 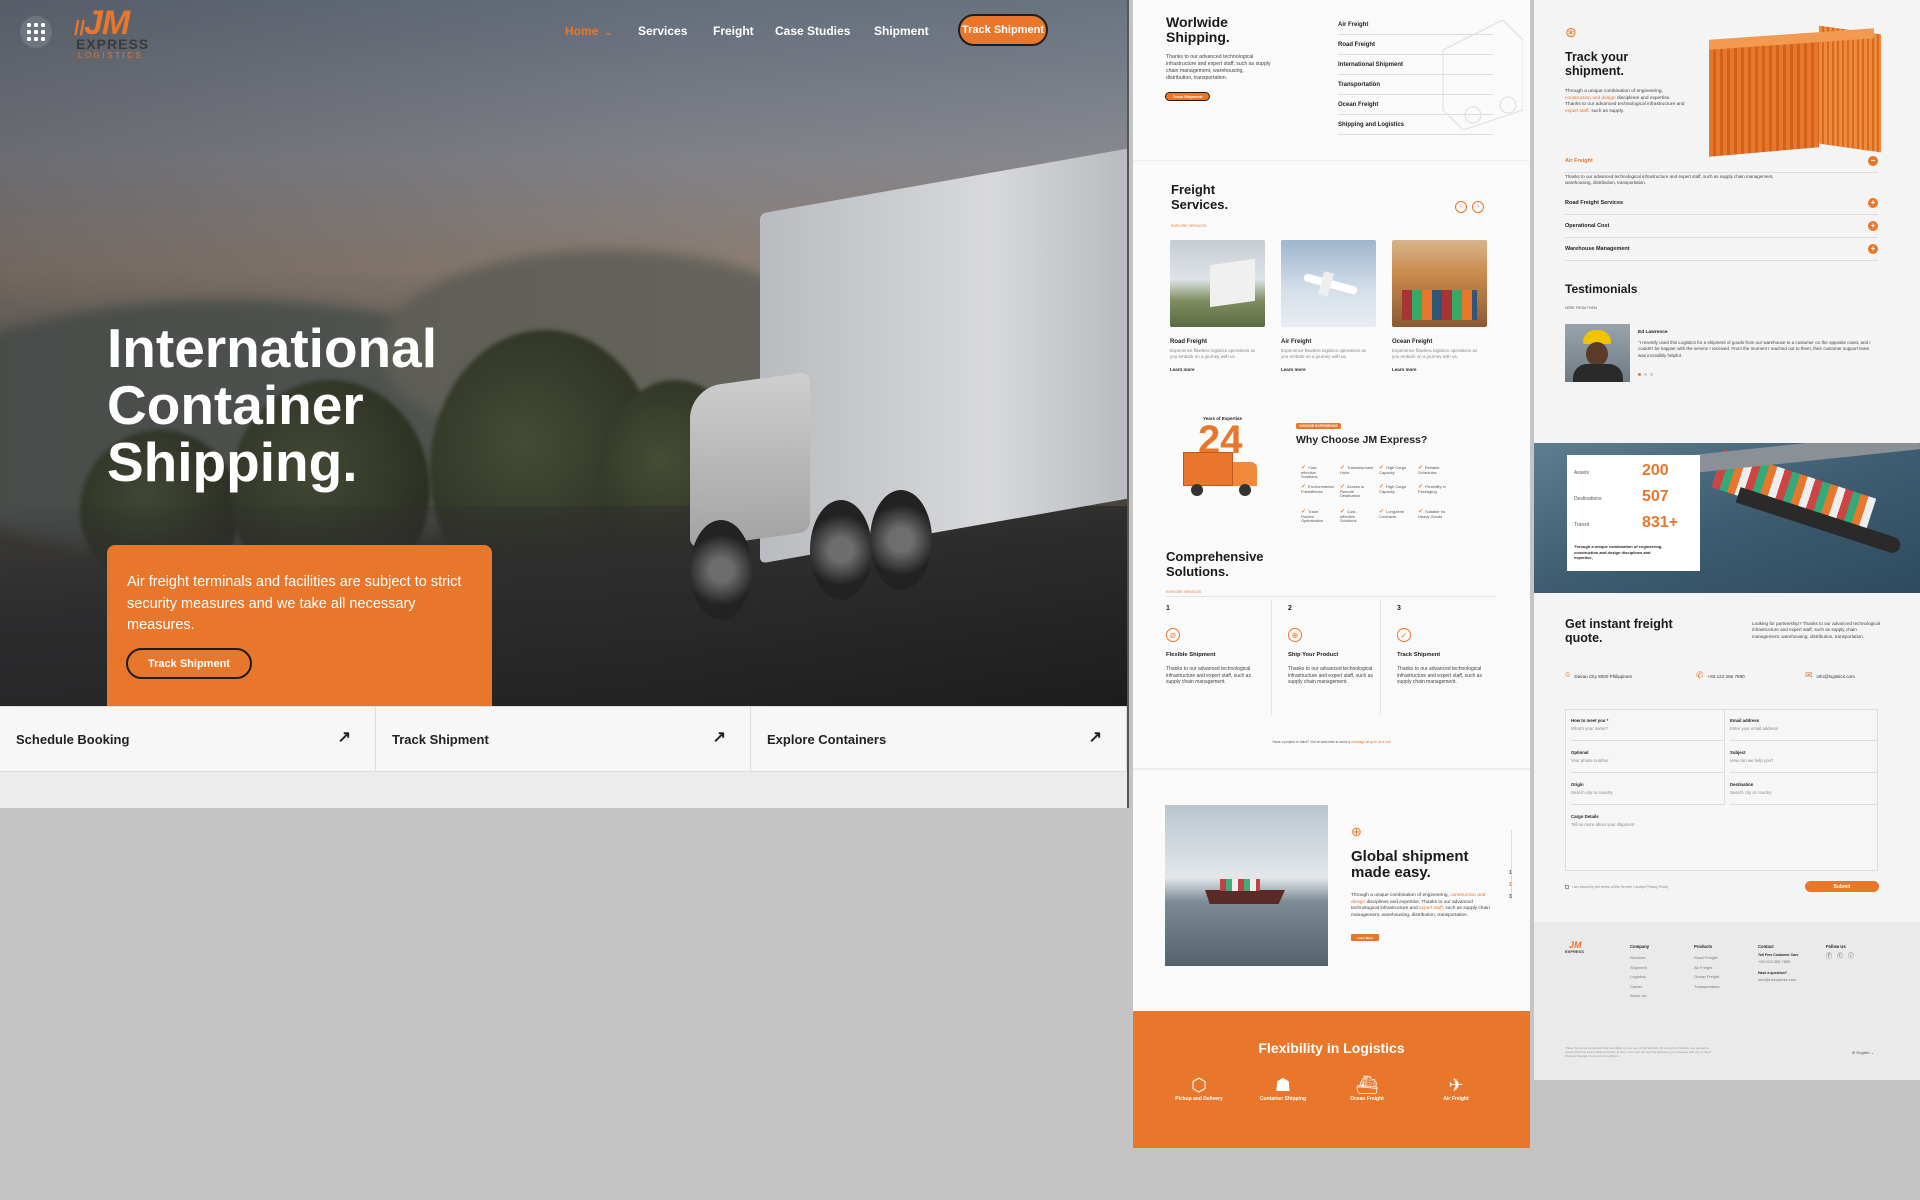 What do you see at coordinates (1804, 725) in the screenshot?
I see `email-field: Email address Enter your email address` at bounding box center [1804, 725].